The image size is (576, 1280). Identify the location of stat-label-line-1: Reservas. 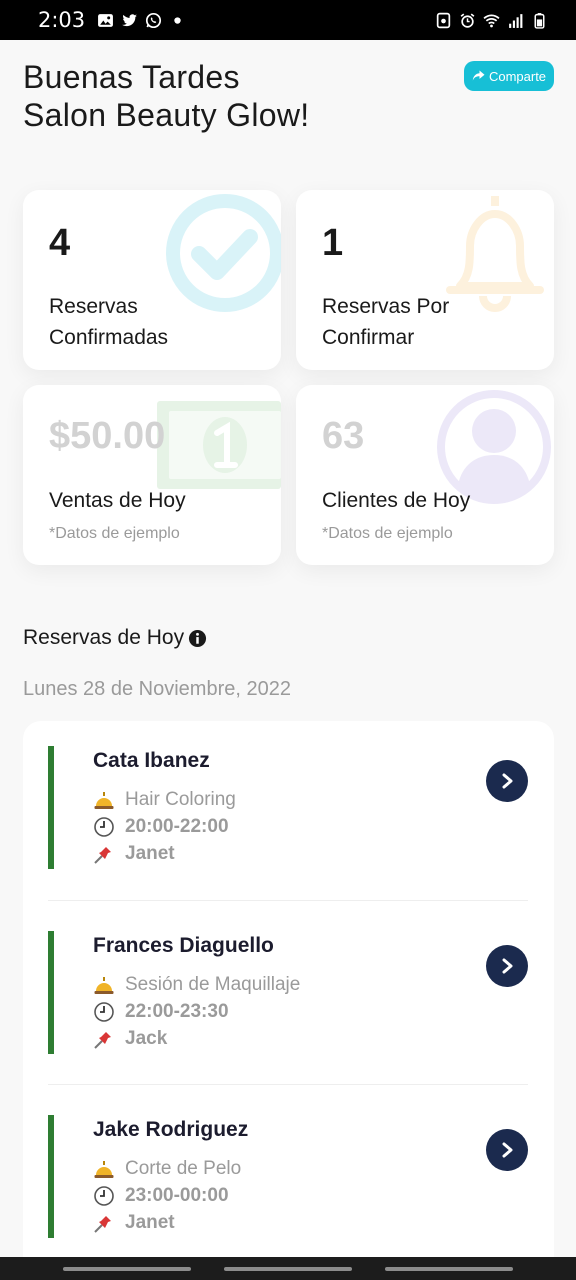
(93, 306).